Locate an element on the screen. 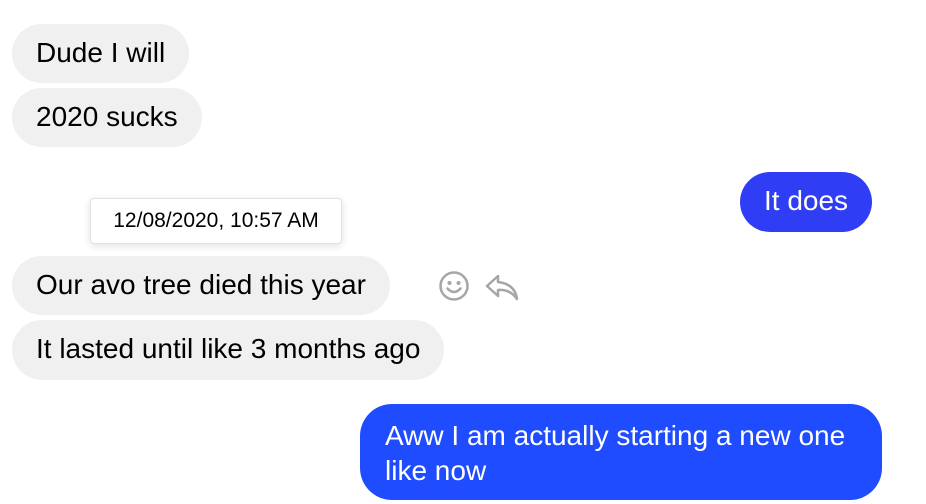 The image size is (926, 504). timestamp-tooltip: 12/08/2020, 10:57 AM is located at coordinates (216, 221).